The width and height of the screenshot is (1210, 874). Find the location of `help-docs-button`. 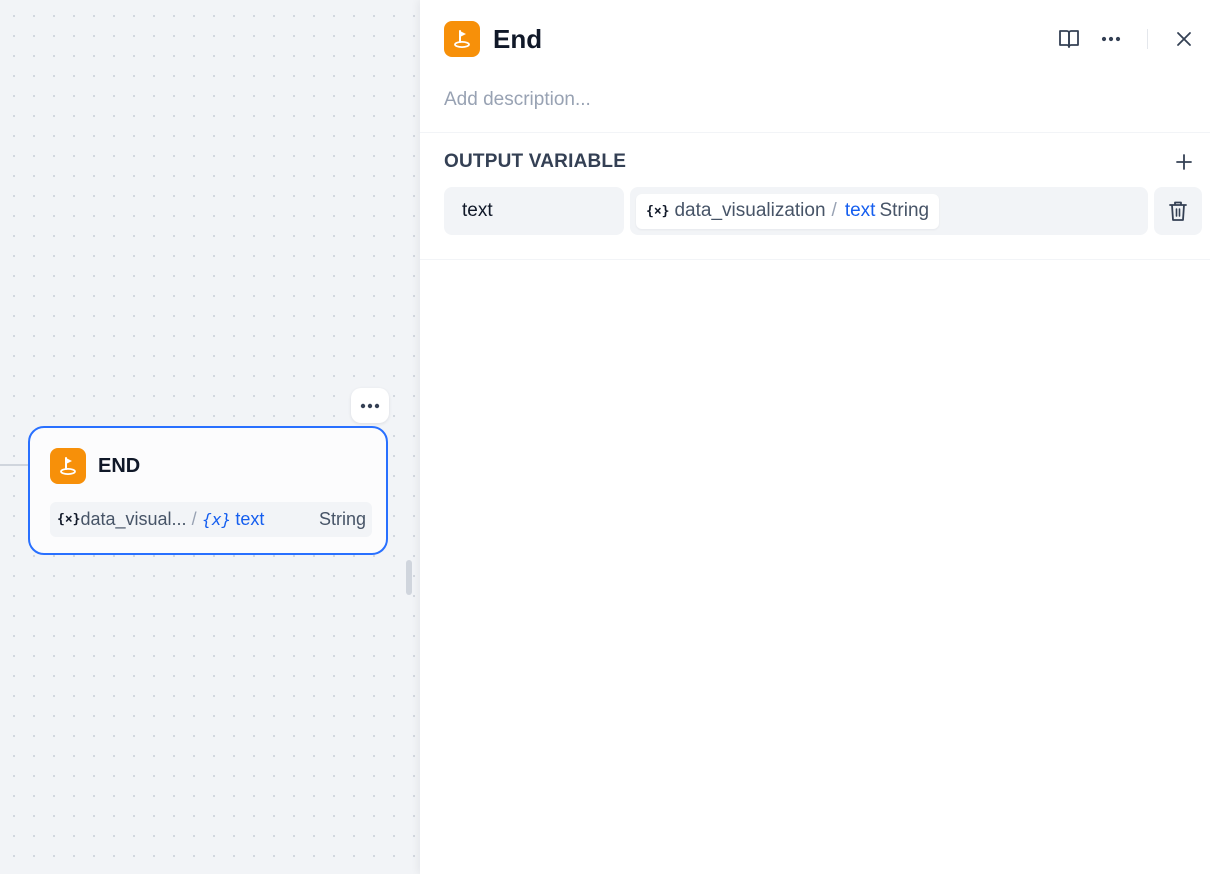

help-docs-button is located at coordinates (1069, 39).